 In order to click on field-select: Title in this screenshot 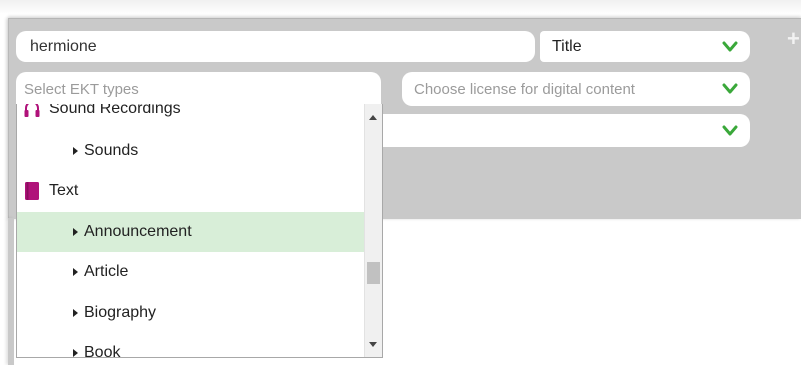, I will do `click(645, 46)`.